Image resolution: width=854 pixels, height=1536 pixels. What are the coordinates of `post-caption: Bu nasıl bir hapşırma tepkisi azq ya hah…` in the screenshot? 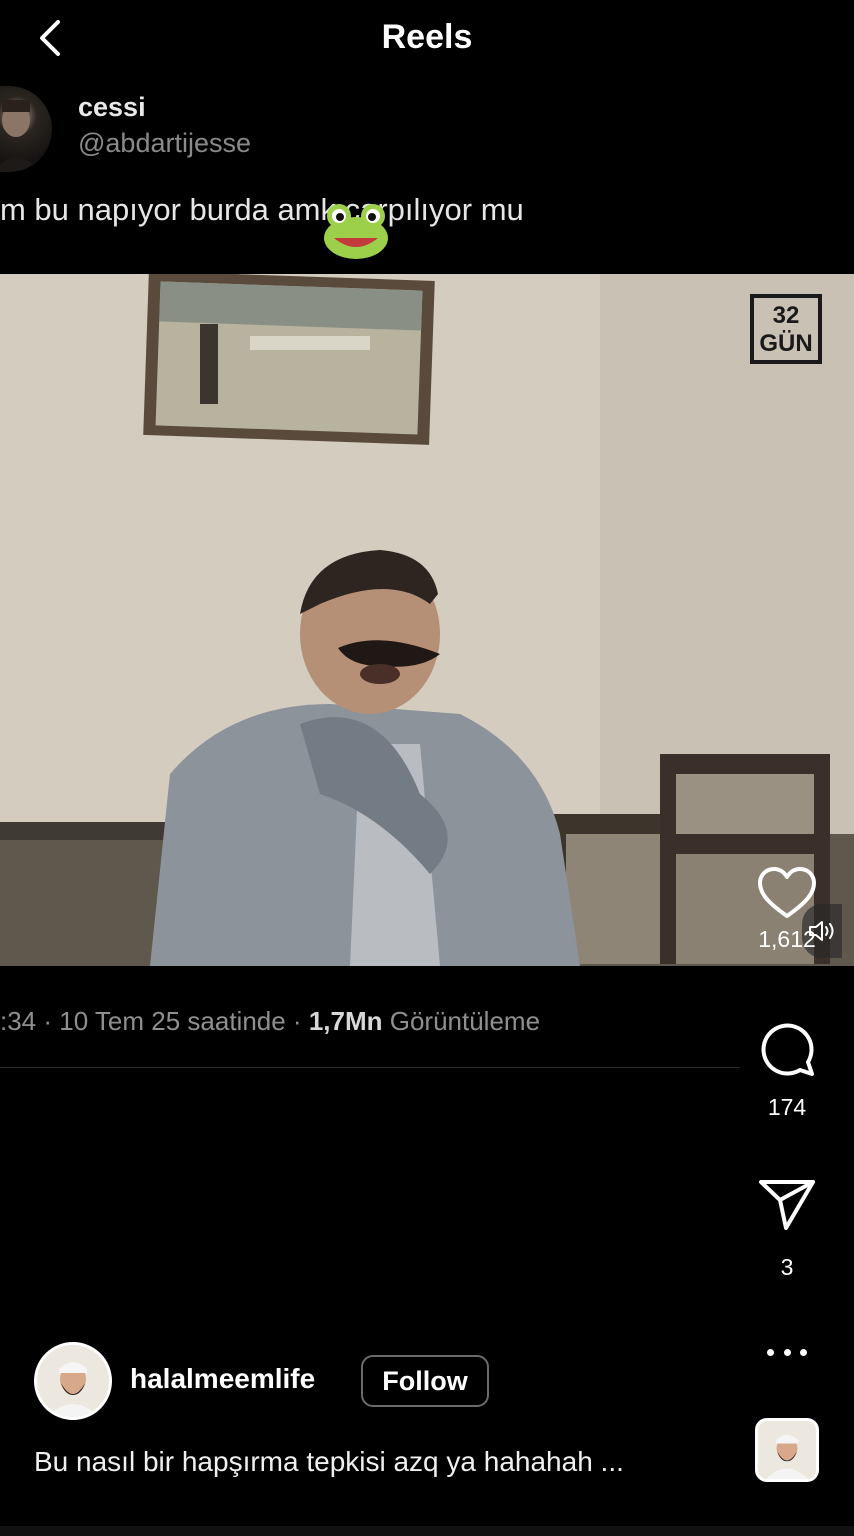 It's located at (329, 1462).